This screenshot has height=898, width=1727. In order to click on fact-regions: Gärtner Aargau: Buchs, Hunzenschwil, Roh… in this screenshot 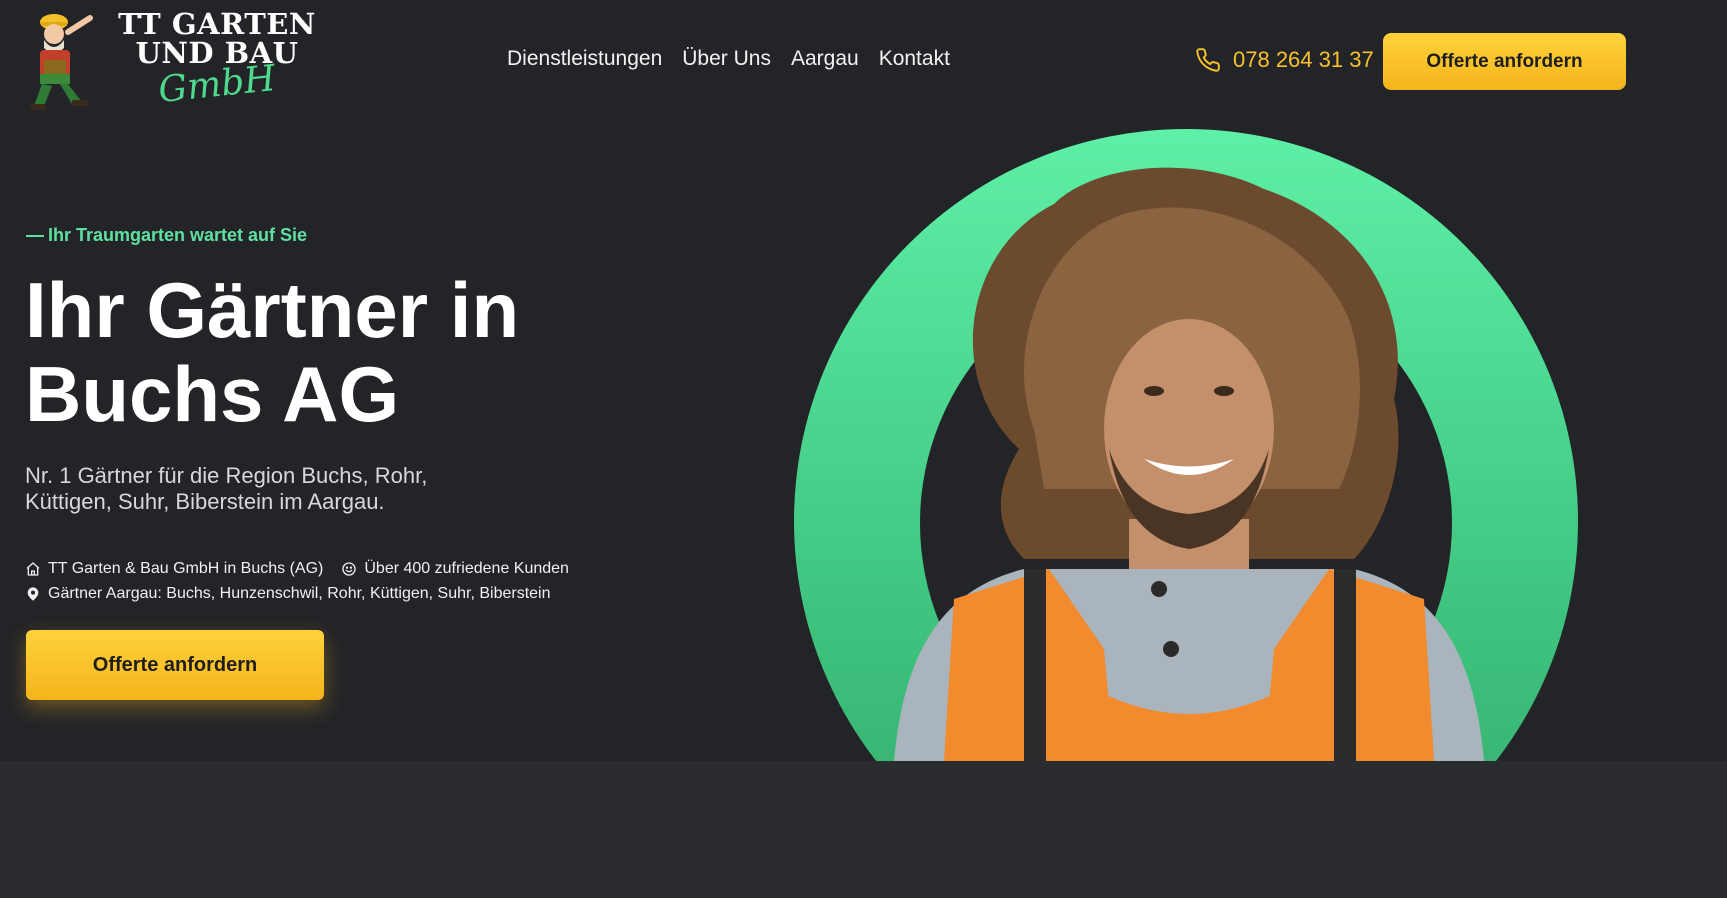, I will do `click(288, 594)`.